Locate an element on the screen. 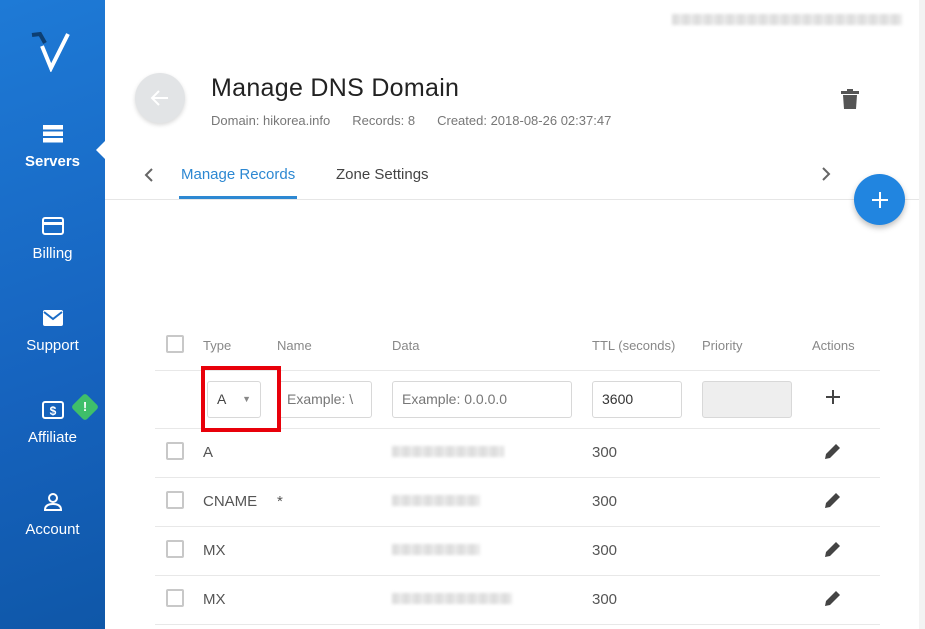 The image size is (925, 629). active-indicator is located at coordinates (100, 150).